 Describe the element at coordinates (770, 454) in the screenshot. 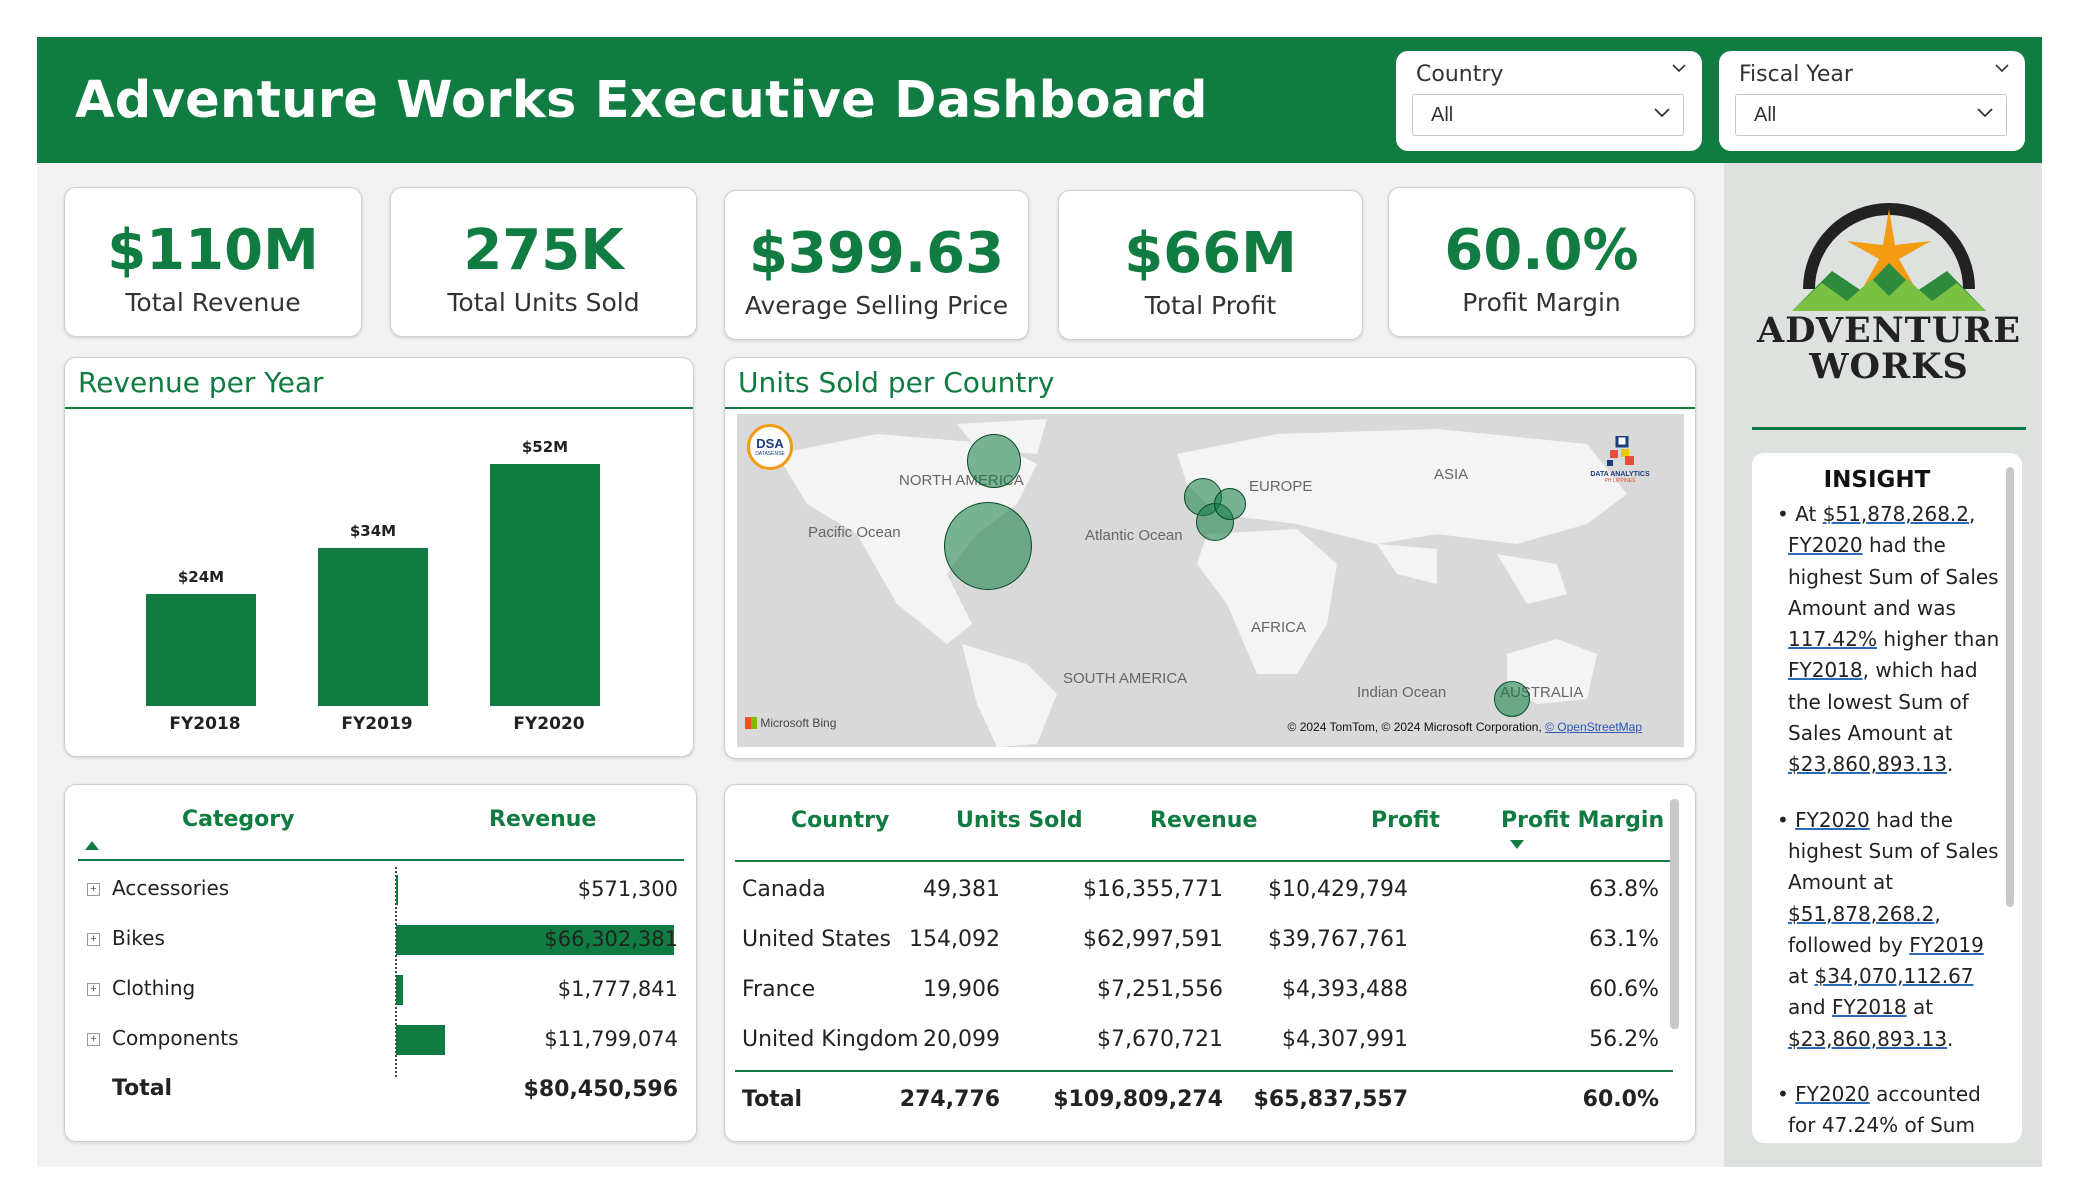

I see `dsa-badge-subtext: DATASENSE` at that location.